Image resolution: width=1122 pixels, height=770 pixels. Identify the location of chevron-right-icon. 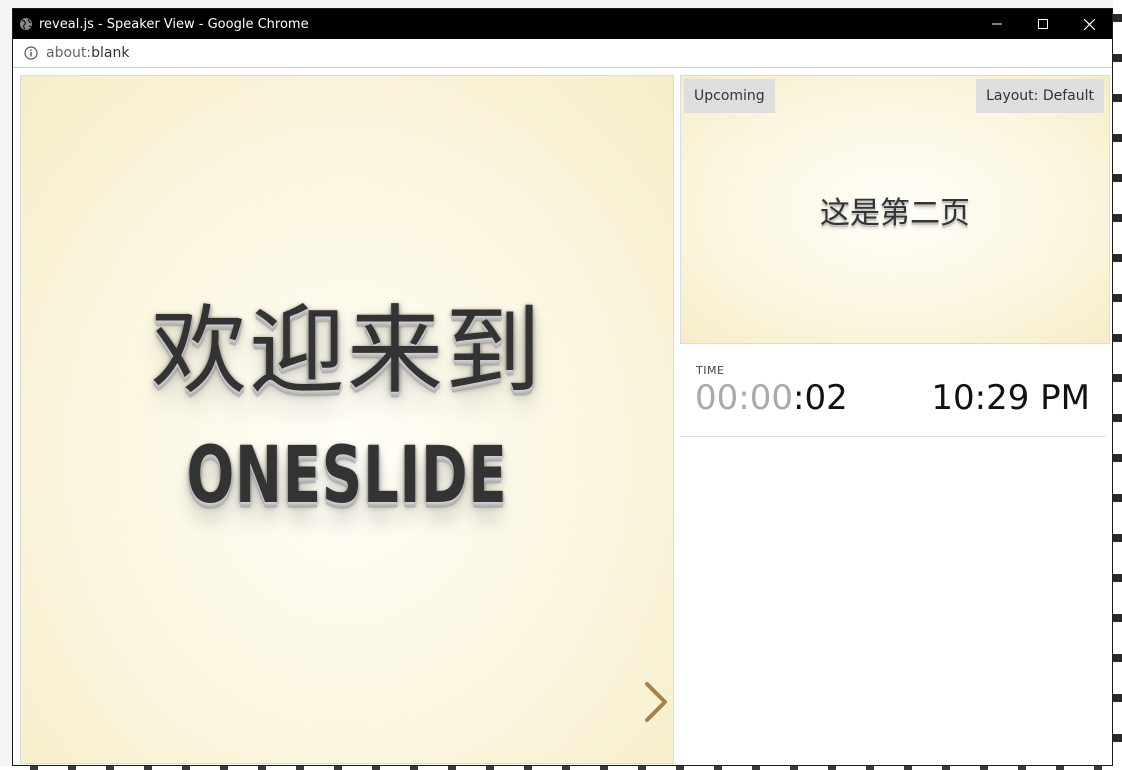
(656, 702).